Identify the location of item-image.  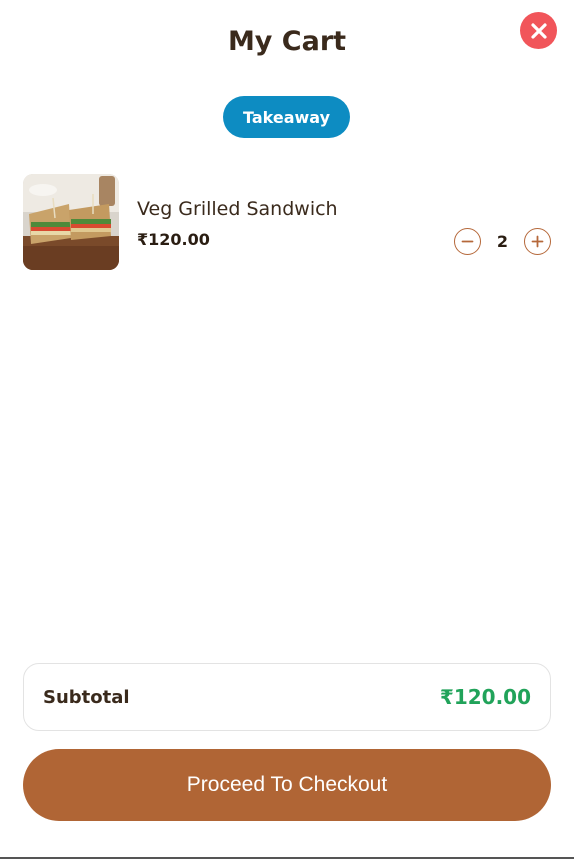
(71, 222).